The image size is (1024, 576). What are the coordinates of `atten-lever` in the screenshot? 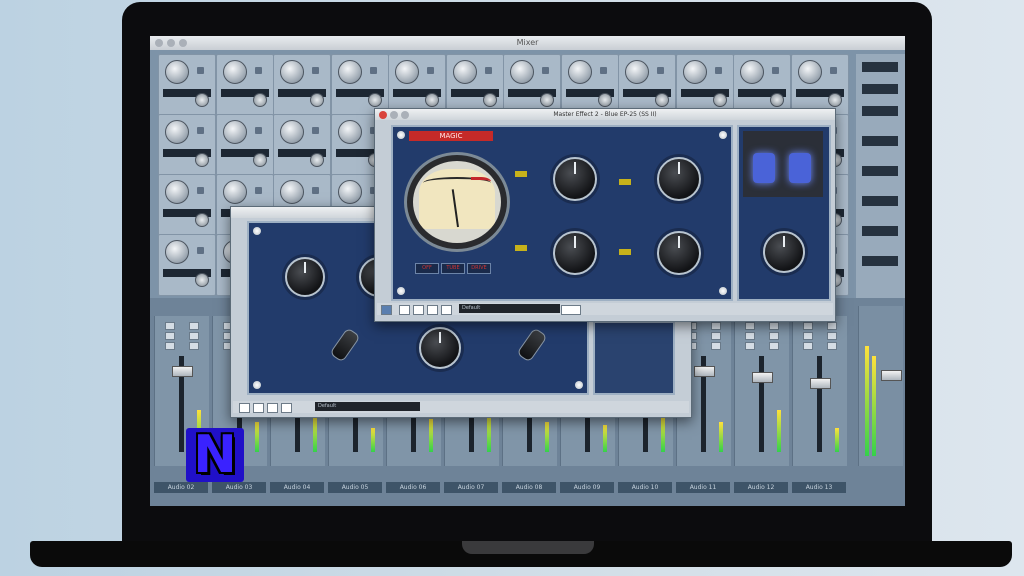 It's located at (532, 345).